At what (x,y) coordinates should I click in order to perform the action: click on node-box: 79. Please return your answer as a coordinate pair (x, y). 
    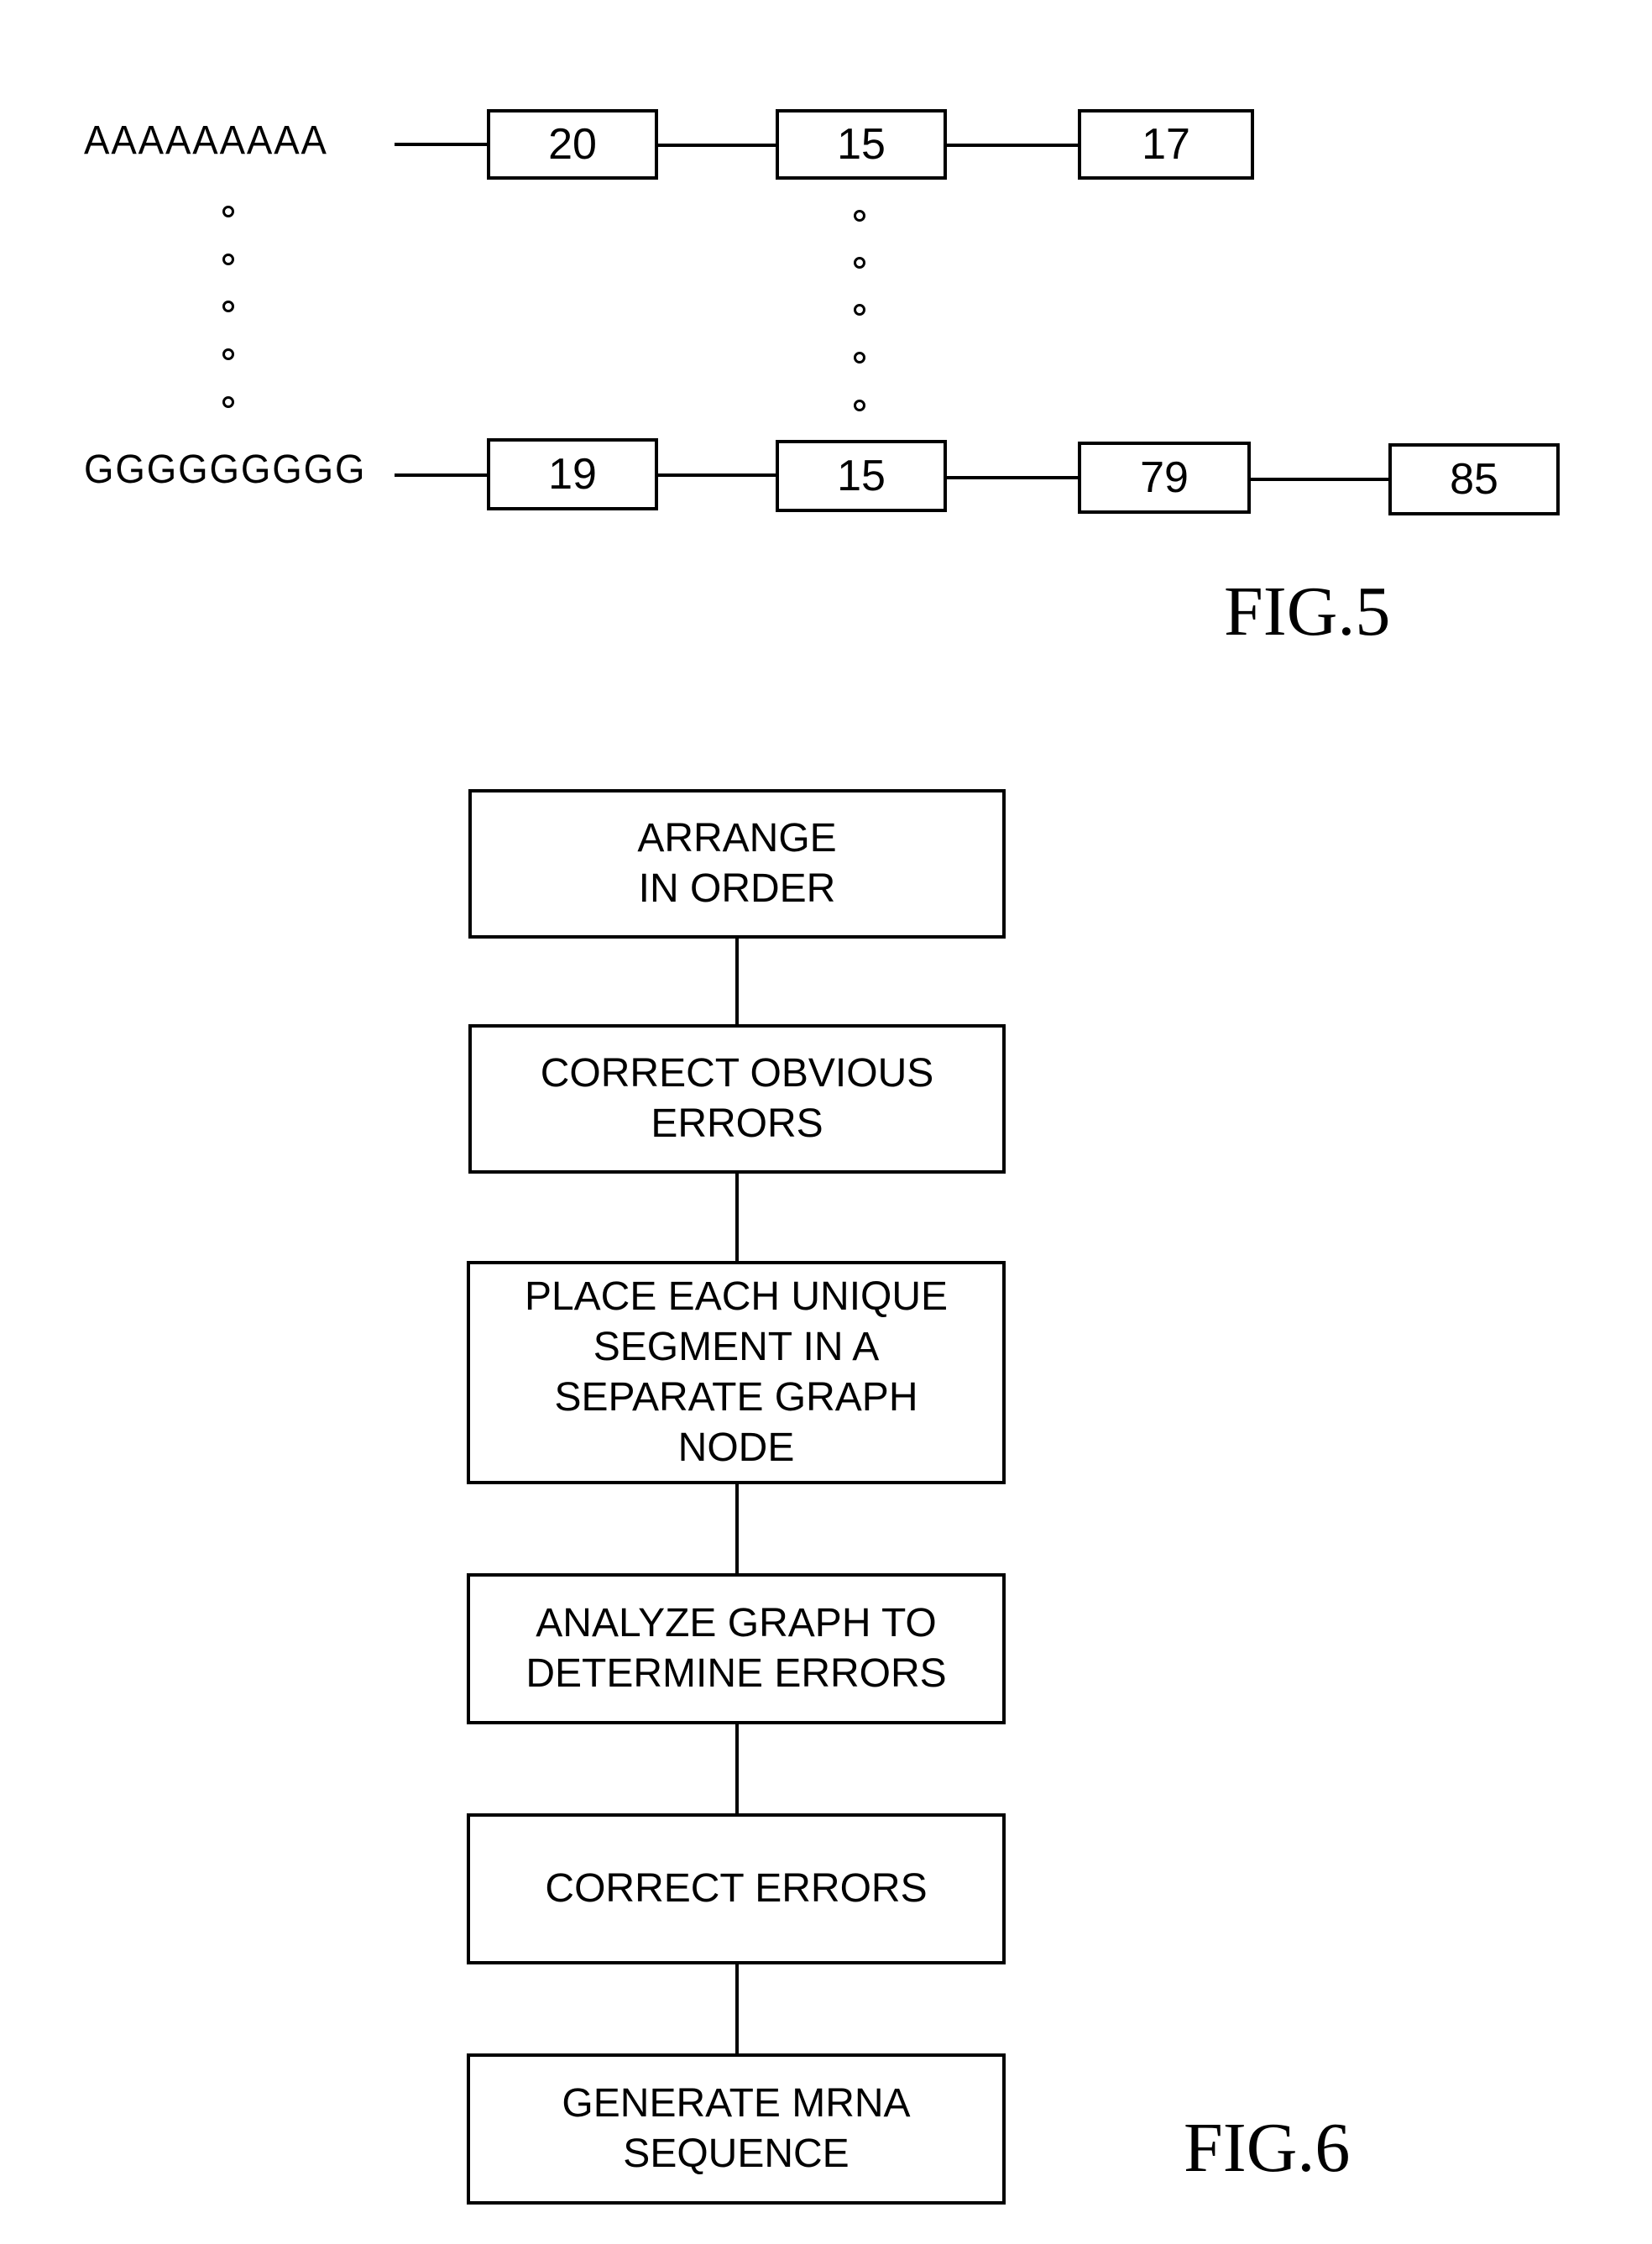
    Looking at the image, I should click on (1165, 478).